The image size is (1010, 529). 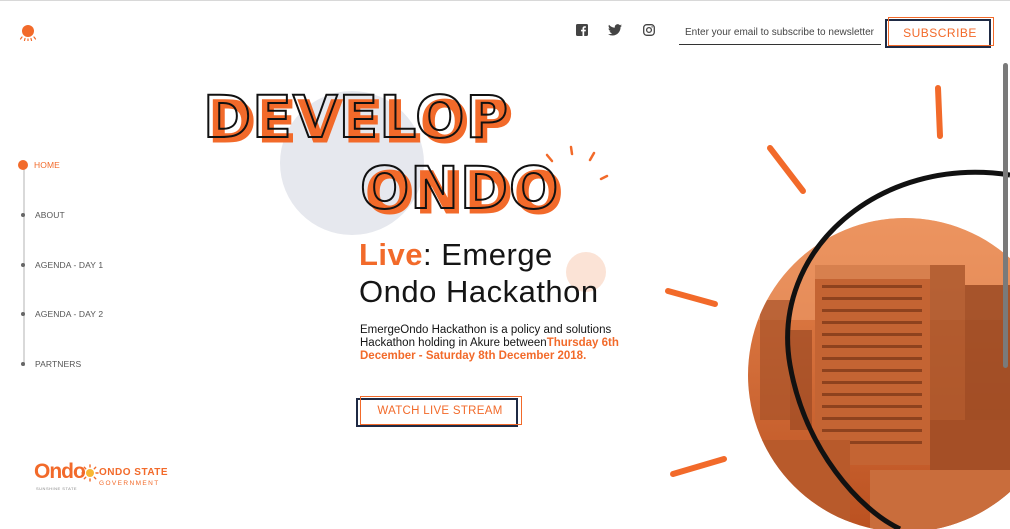 I want to click on nav-item-home: HOME, so click(x=39, y=165).